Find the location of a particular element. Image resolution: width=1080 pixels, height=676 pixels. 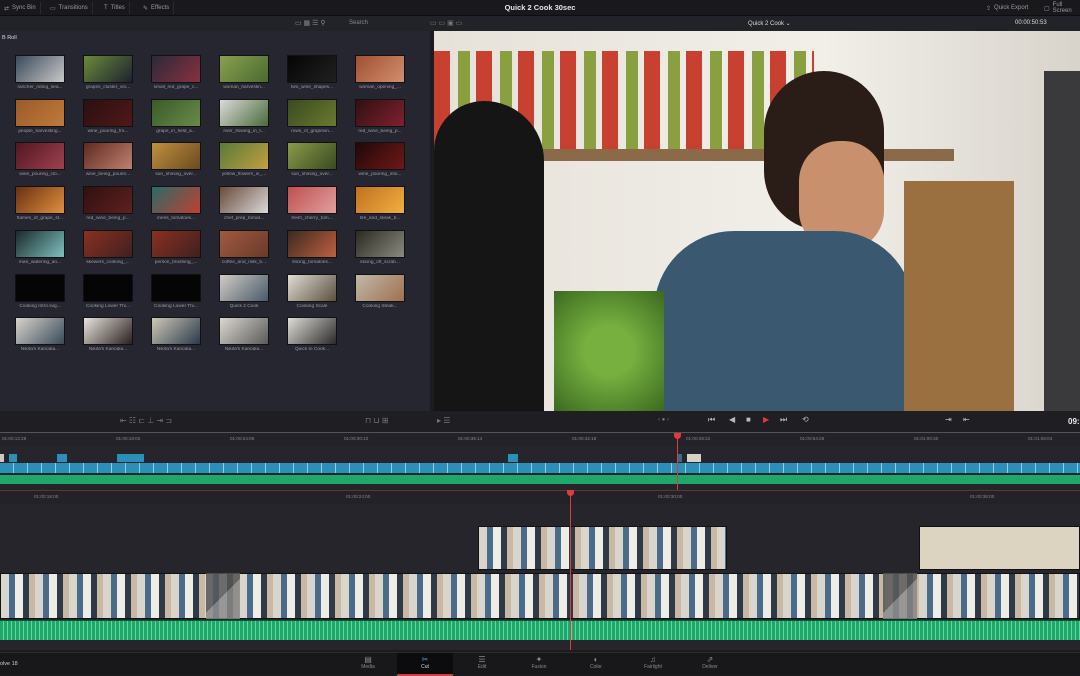

media-clip: Cooking Scale is located at coordinates (312, 291).